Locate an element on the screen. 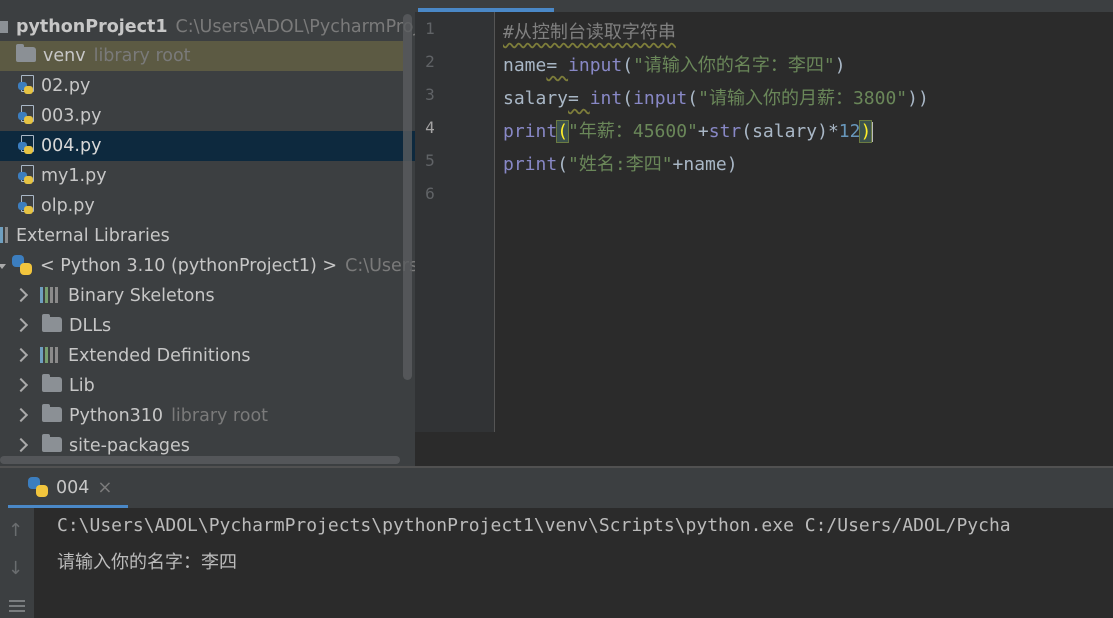  tree-row-file: my1.py is located at coordinates (62, 176).